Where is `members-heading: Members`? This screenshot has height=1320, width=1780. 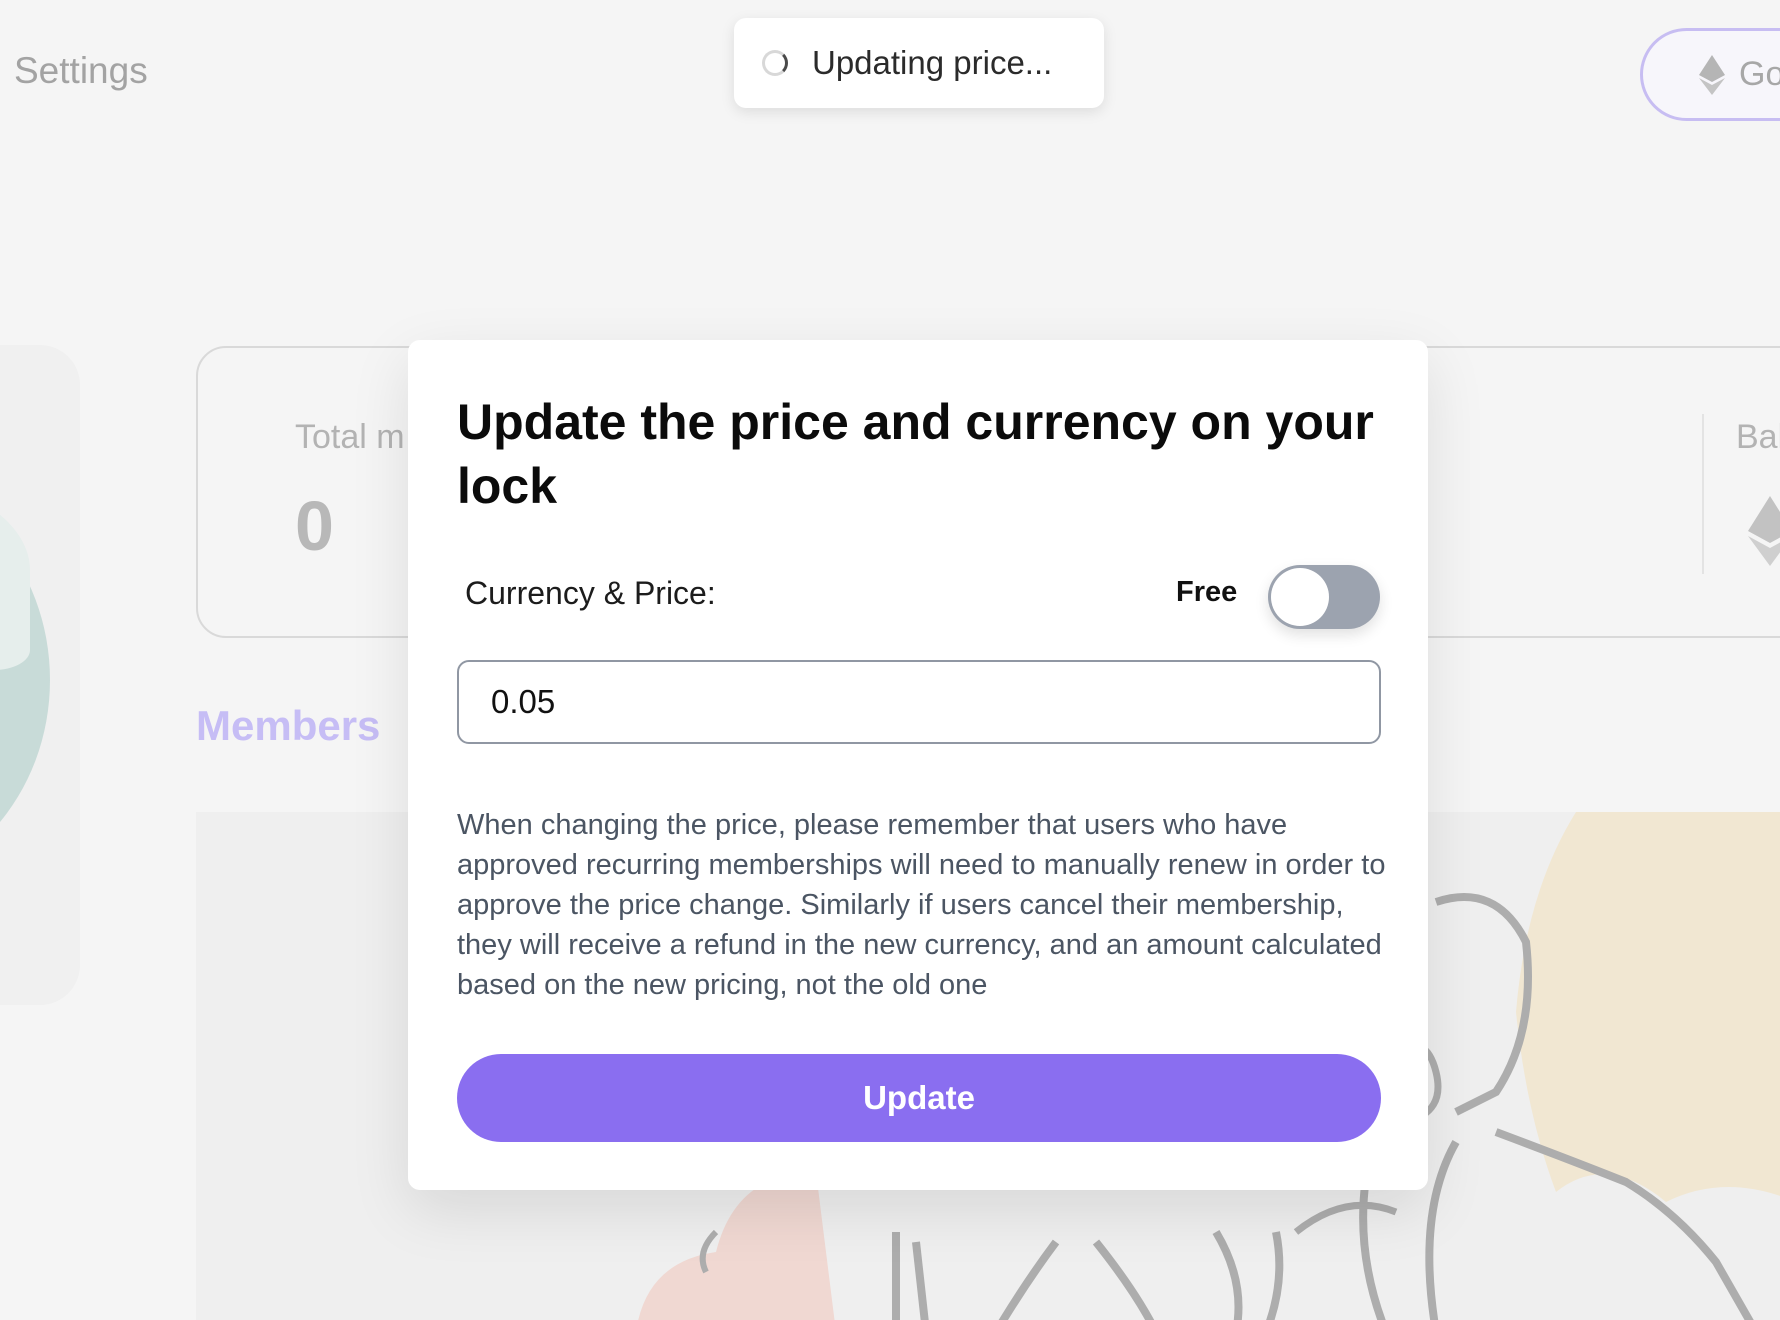
members-heading: Members is located at coordinates (288, 725).